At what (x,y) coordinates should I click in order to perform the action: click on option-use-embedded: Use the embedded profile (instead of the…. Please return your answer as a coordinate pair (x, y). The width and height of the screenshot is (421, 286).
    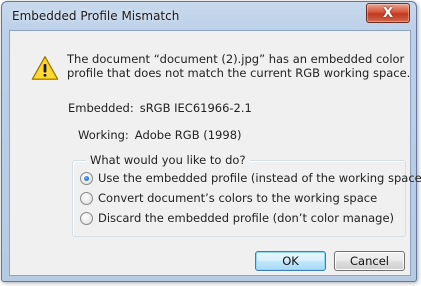
    Looking at the image, I should click on (250, 178).